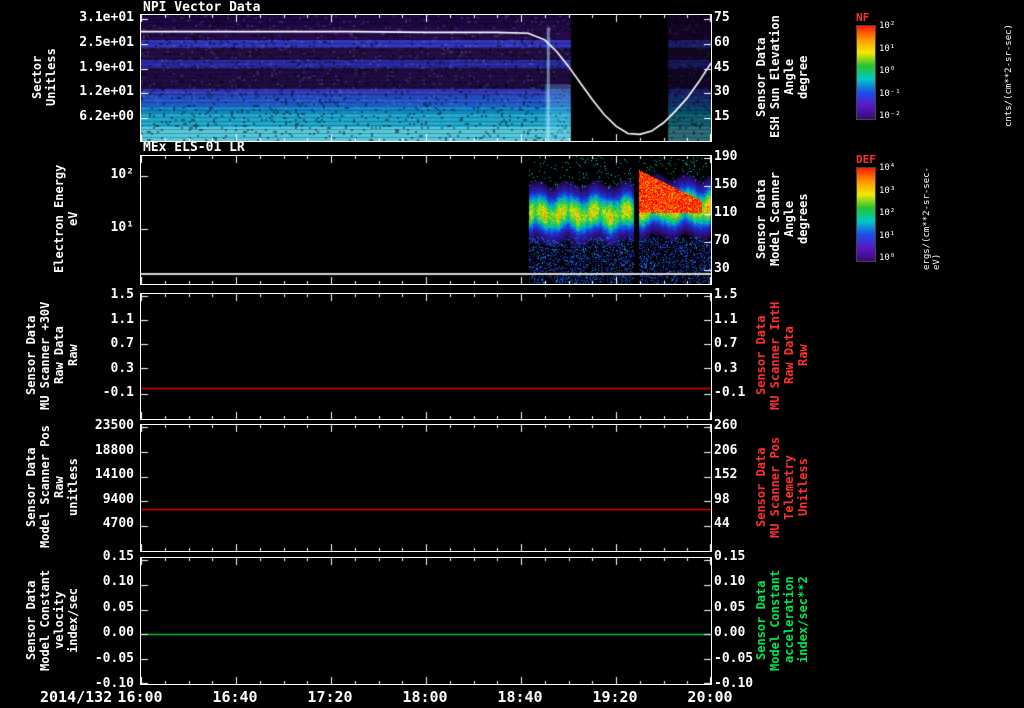  I want to click on colorbar-nf-title: NF, so click(863, 17).